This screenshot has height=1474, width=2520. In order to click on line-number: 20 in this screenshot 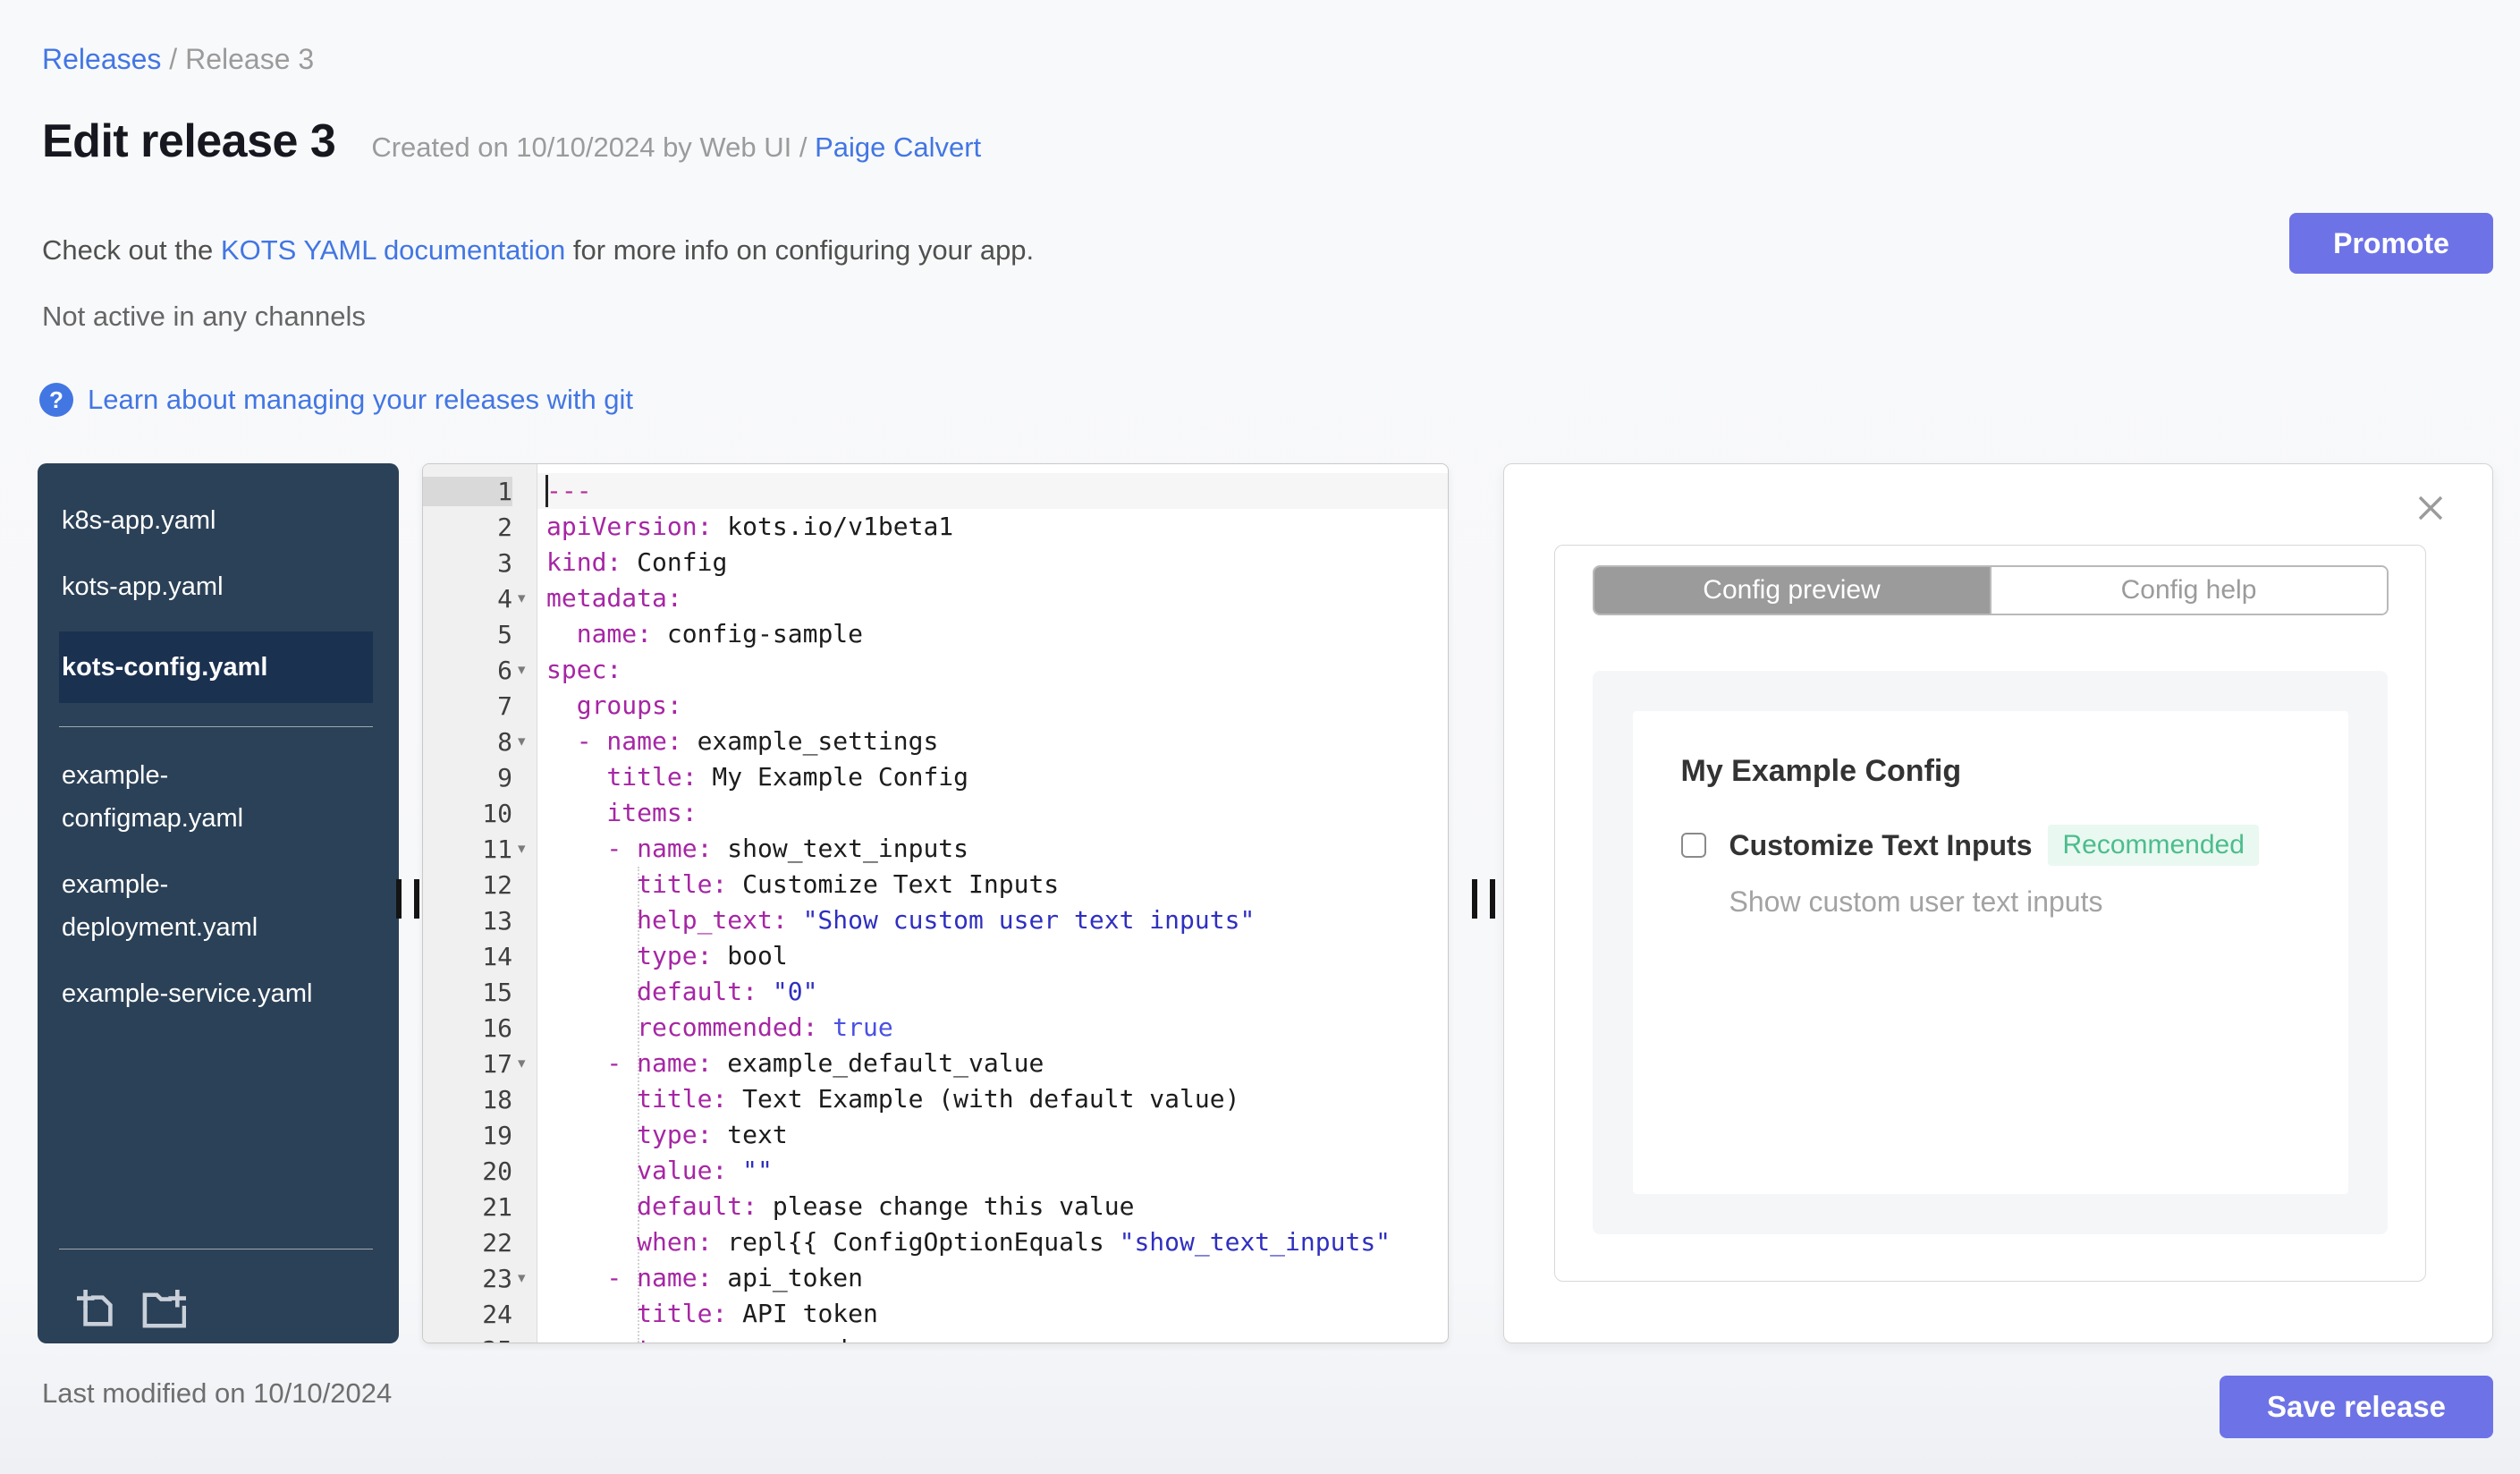, I will do `click(497, 1171)`.